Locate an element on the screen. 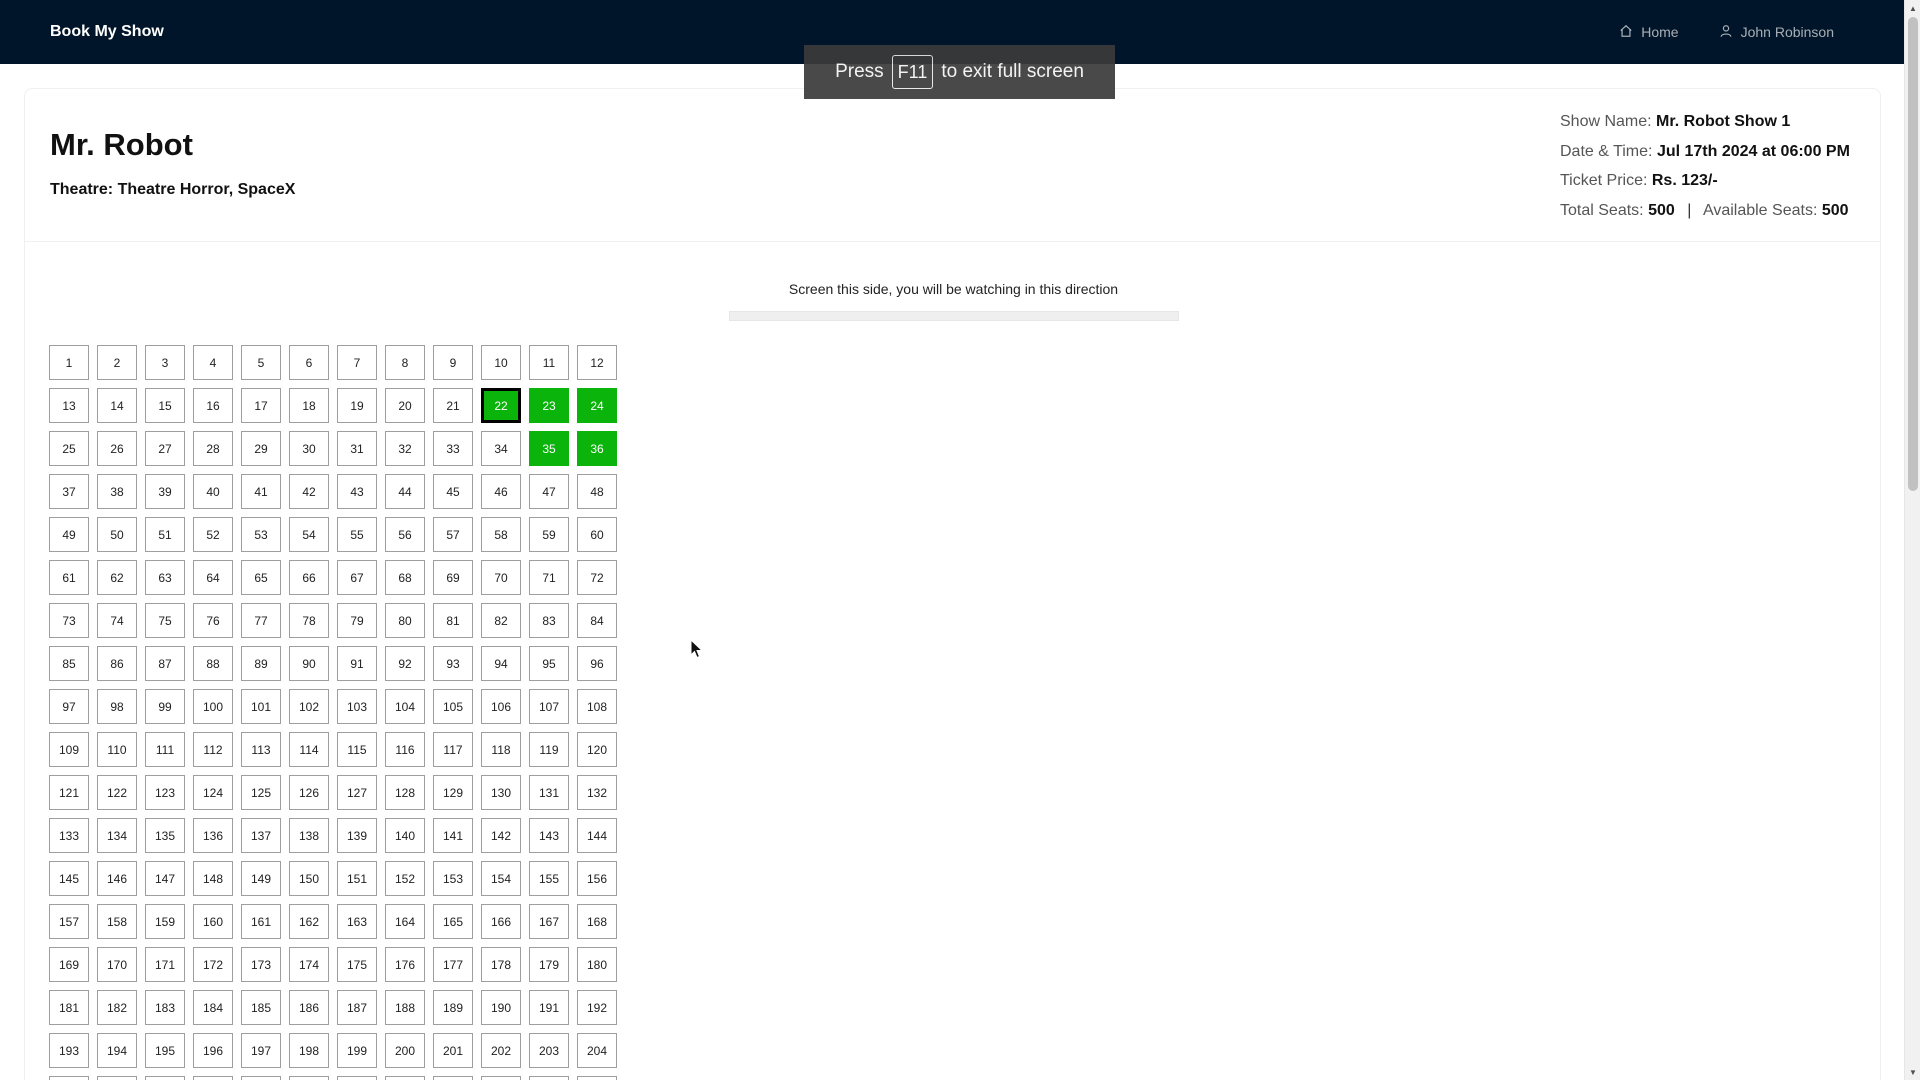 Image resolution: width=1920 pixels, height=1080 pixels. seat-109: 109 is located at coordinates (69, 749).